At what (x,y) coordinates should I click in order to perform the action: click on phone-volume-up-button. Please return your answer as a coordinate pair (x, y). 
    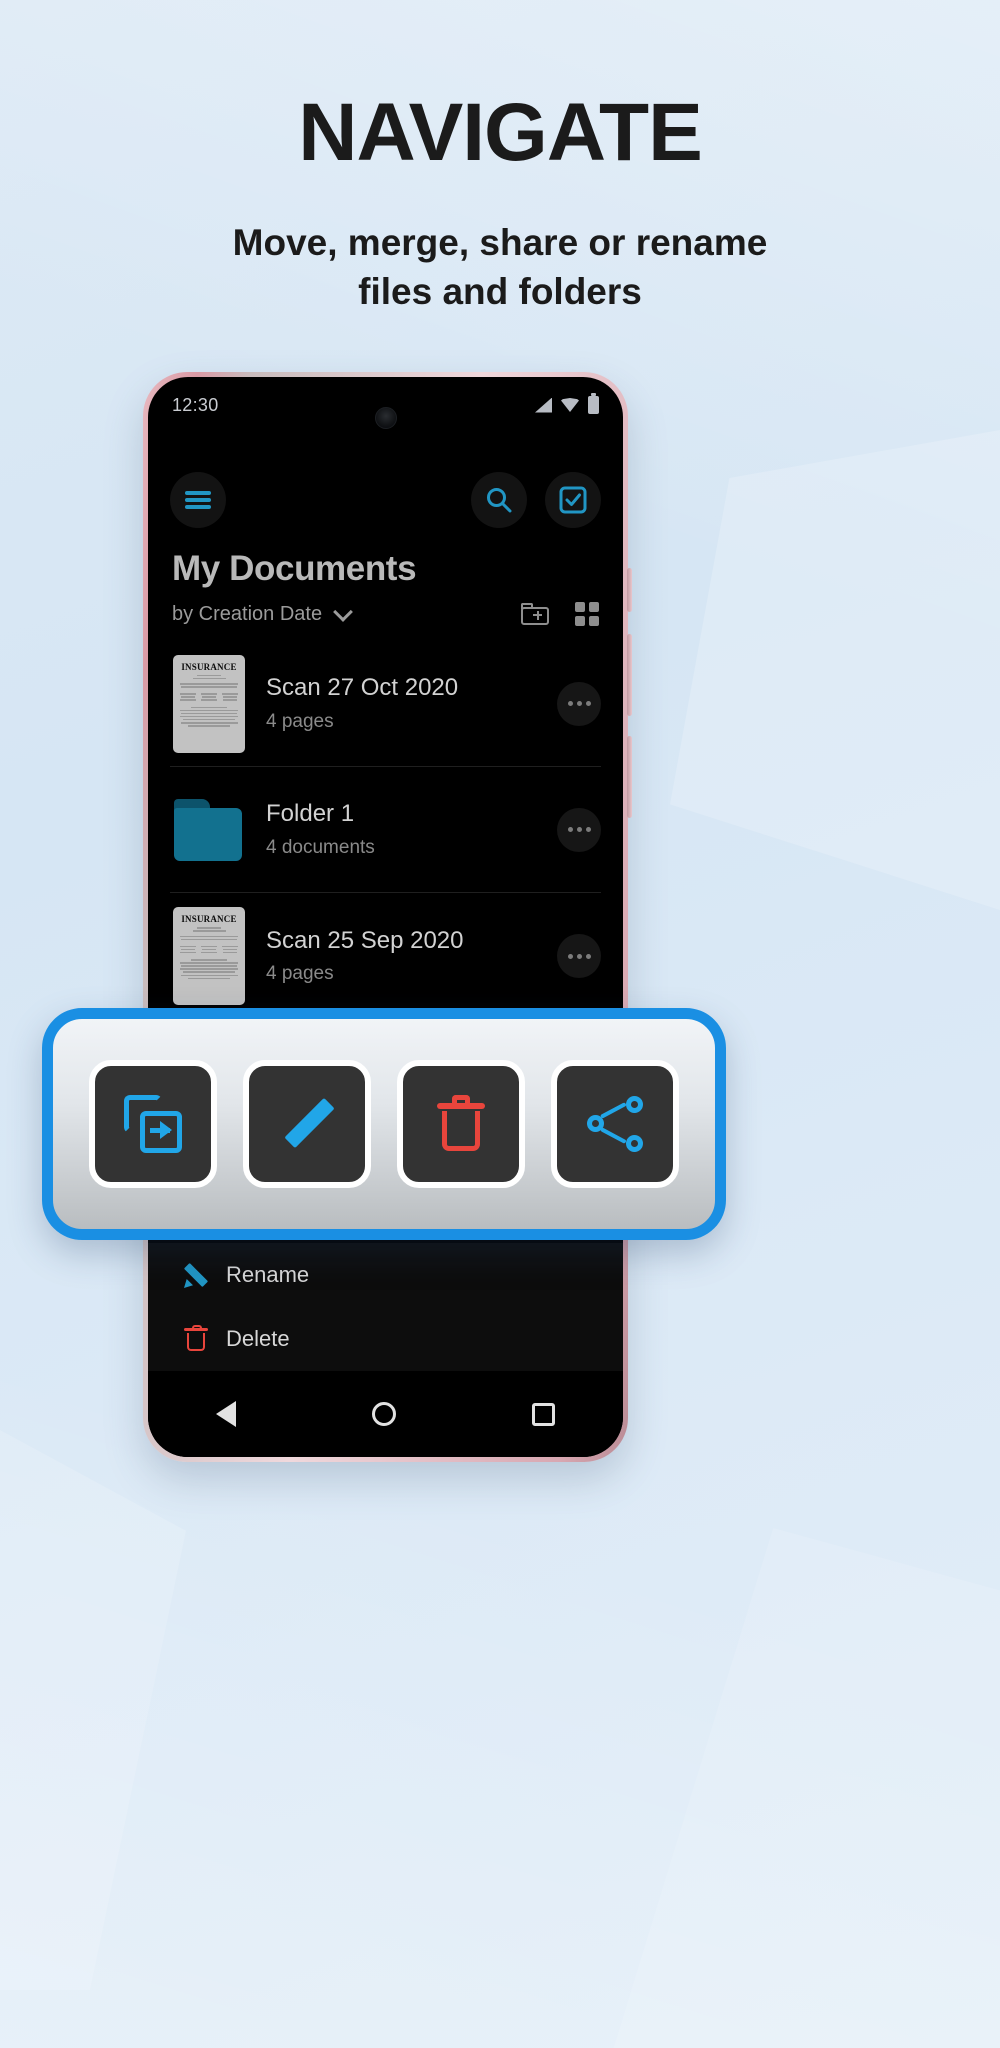
    Looking at the image, I should click on (629, 675).